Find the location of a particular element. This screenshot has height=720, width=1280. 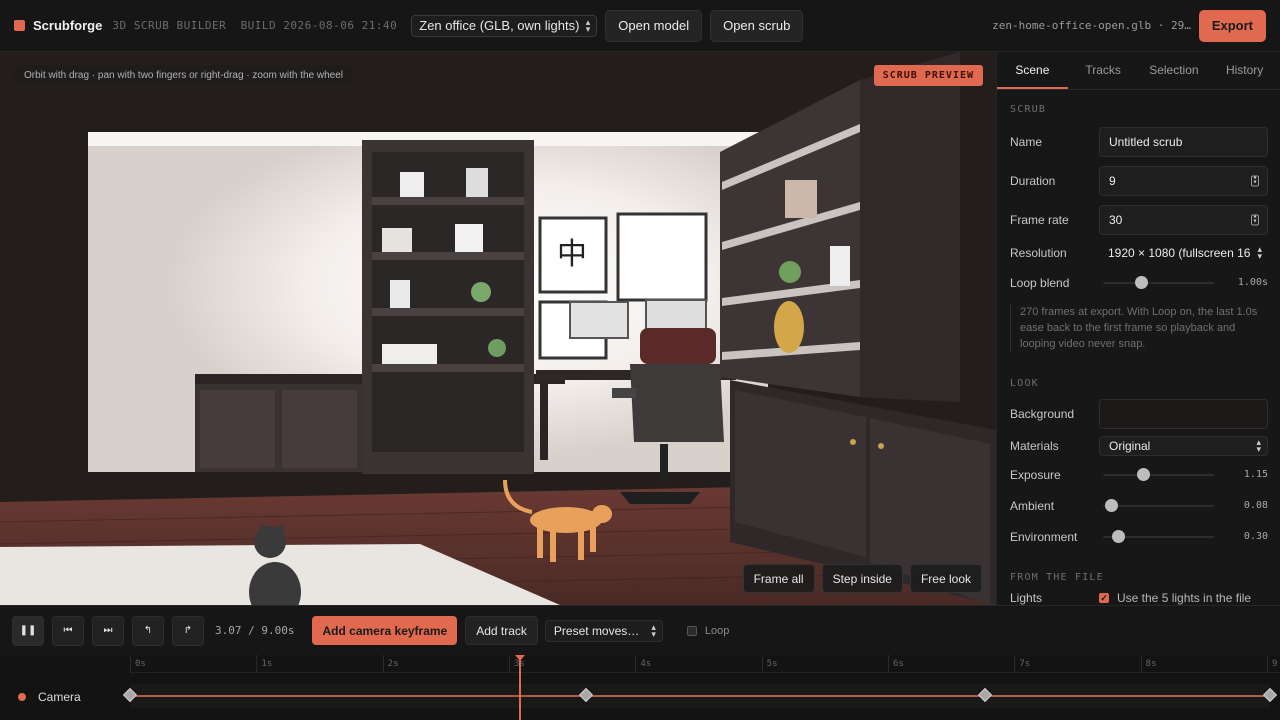

lights-row: Lights ✓ Use the 5 lights in the file is located at coordinates (1138, 594).